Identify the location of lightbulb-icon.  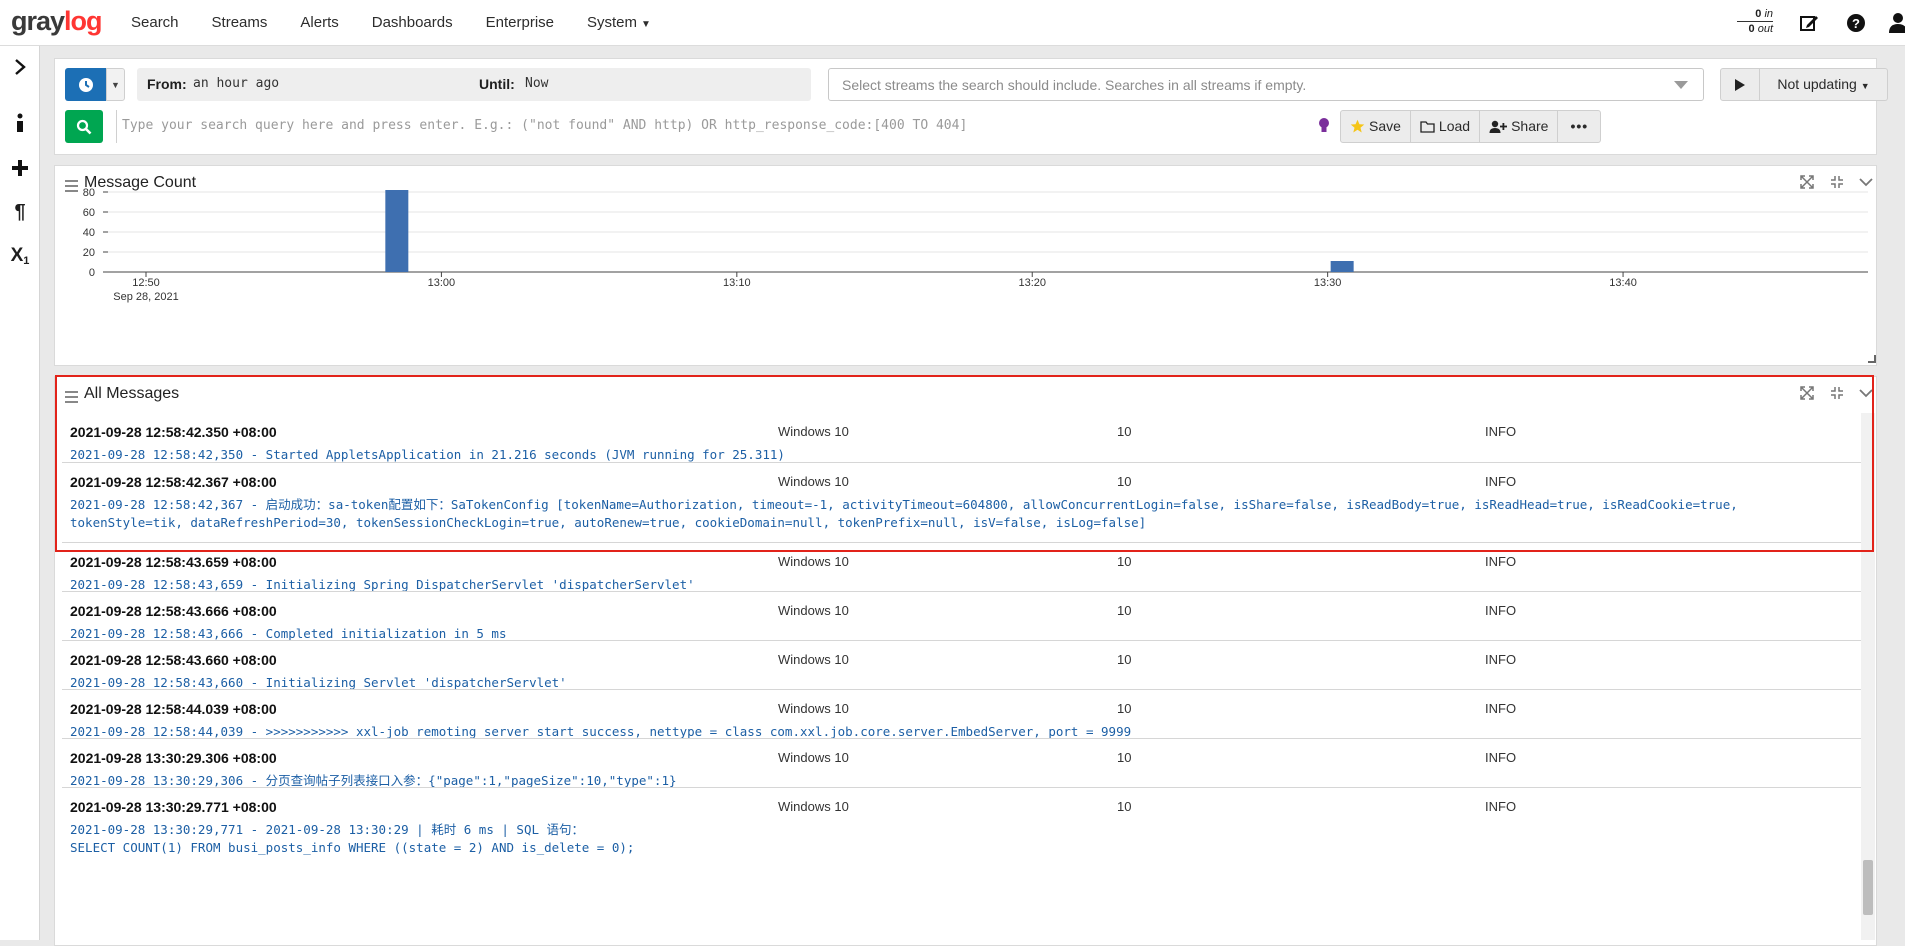
(1324, 127).